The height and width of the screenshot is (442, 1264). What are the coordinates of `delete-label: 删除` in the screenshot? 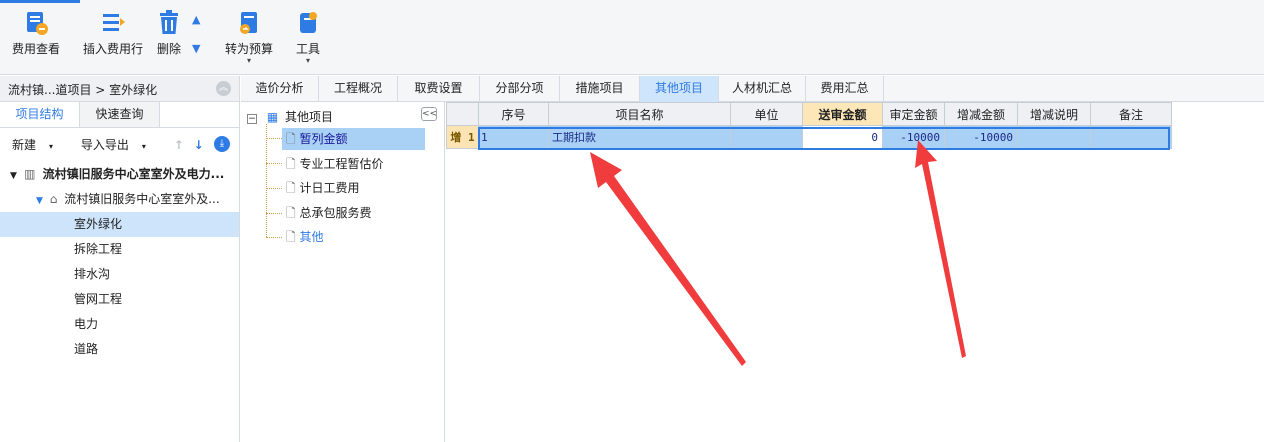 It's located at (168, 49).